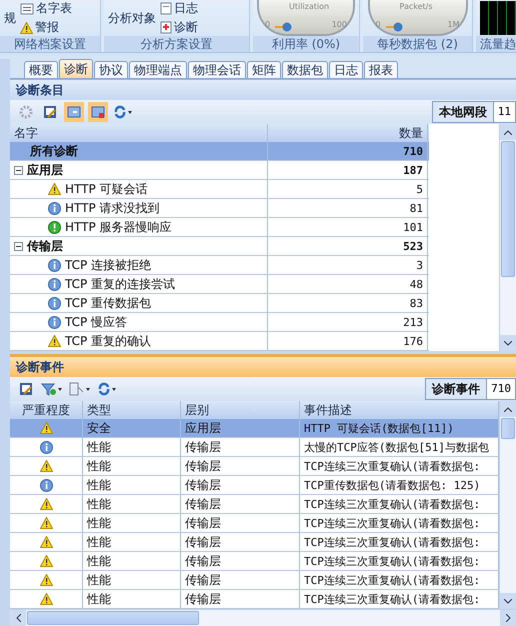 The height and width of the screenshot is (626, 516). Describe the element at coordinates (219, 189) in the screenshot. I see `tree-row: HTTP 可疑会话 5` at that location.